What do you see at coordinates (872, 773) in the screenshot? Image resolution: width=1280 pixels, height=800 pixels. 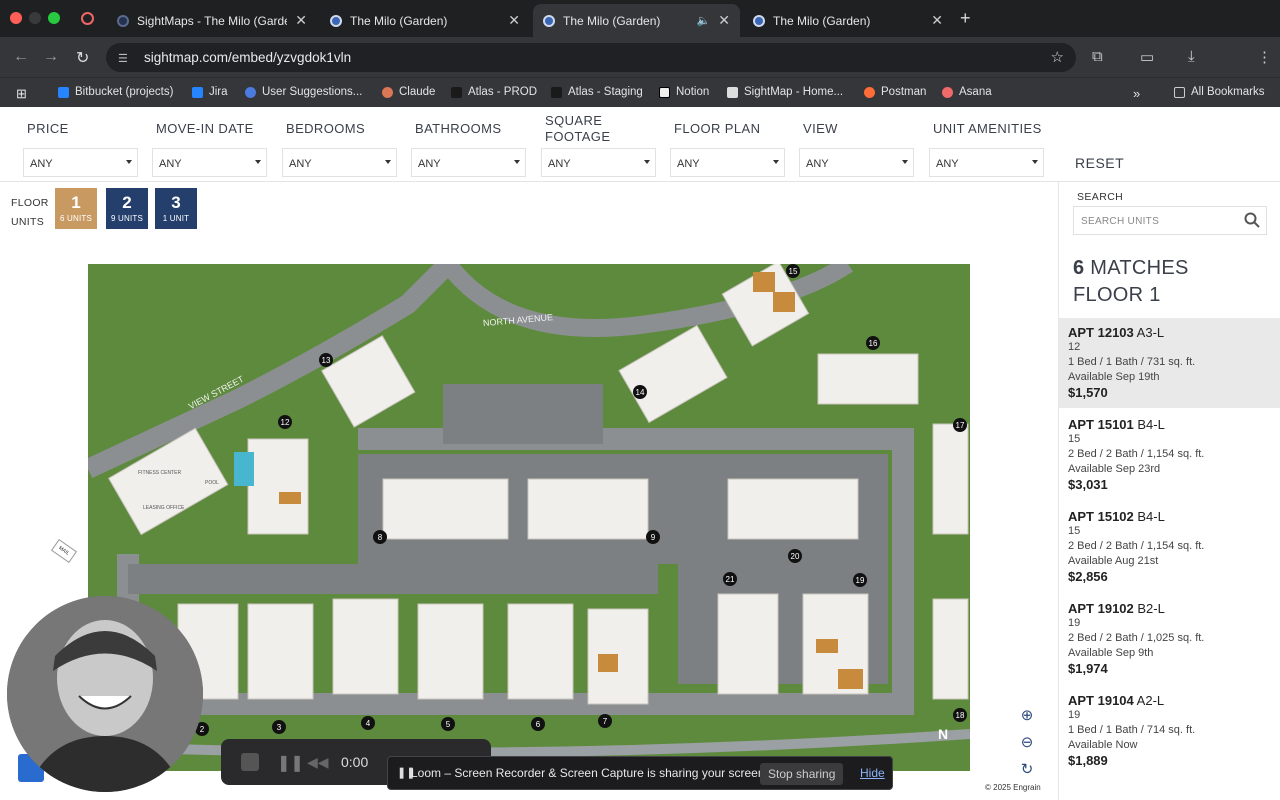 I see `hide-notice-link: Hide` at bounding box center [872, 773].